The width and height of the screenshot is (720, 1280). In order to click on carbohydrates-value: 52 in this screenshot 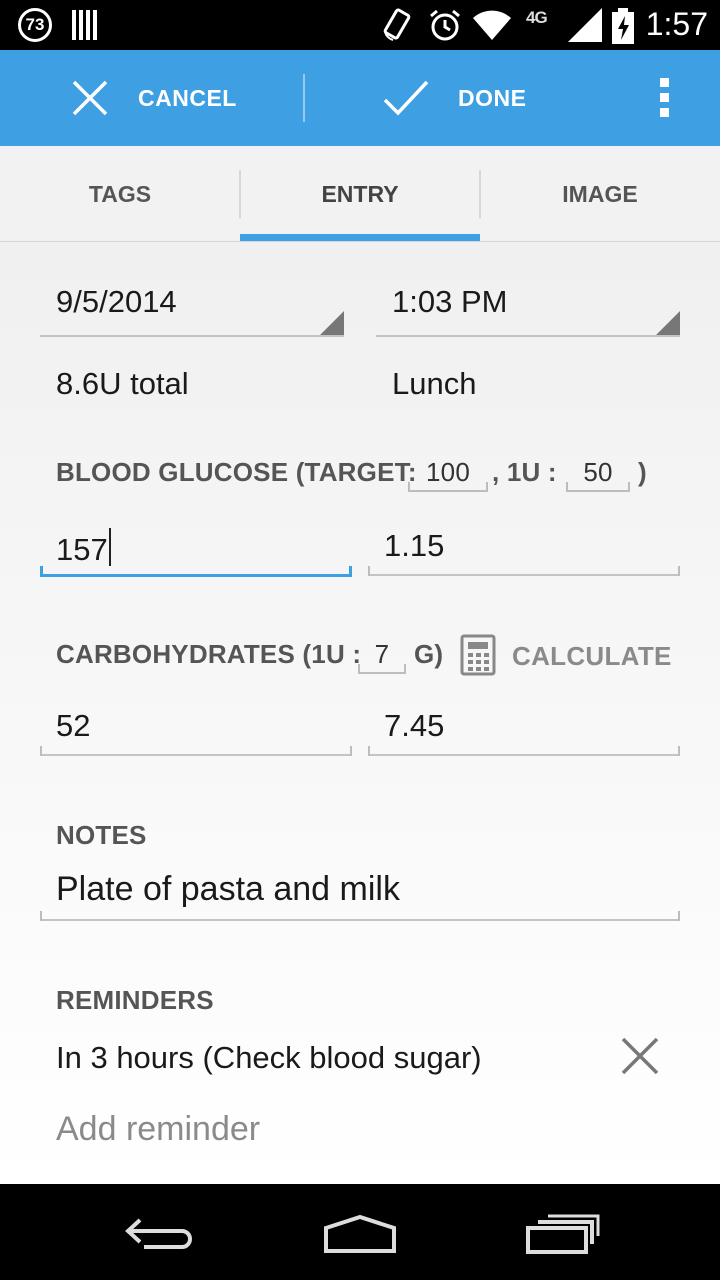, I will do `click(73, 725)`.